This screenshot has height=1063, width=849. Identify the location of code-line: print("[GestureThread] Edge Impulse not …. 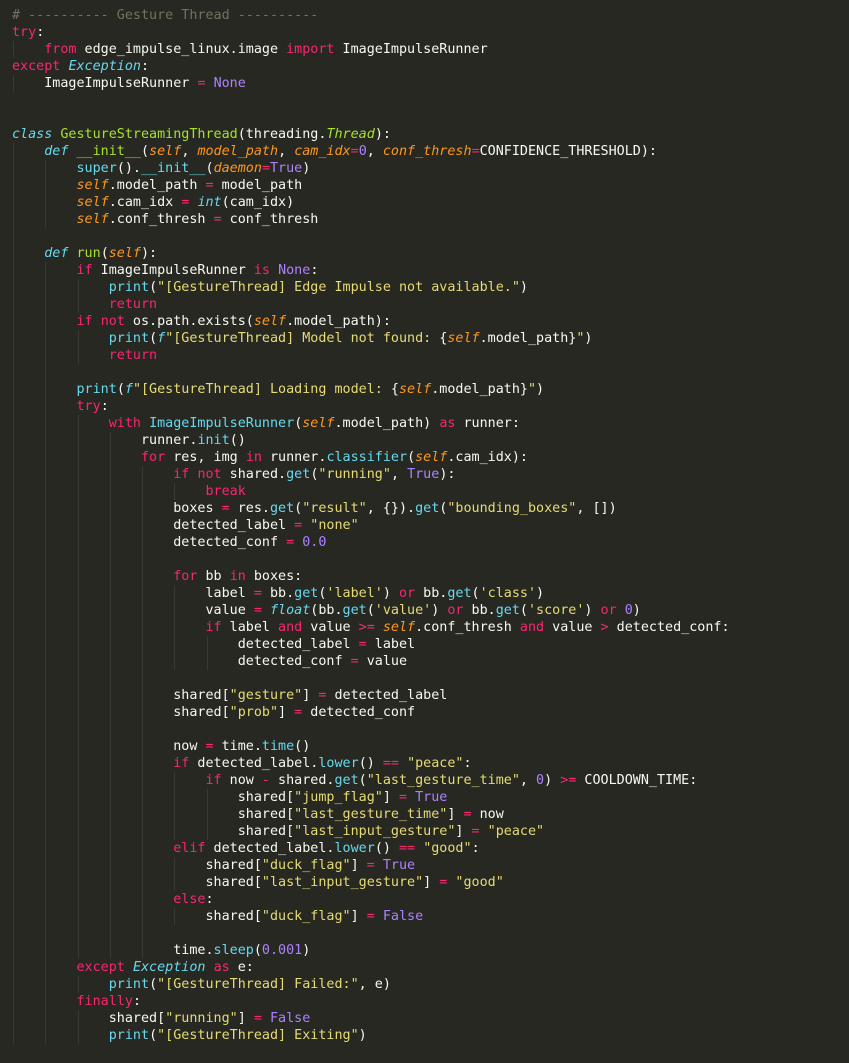
(424, 287).